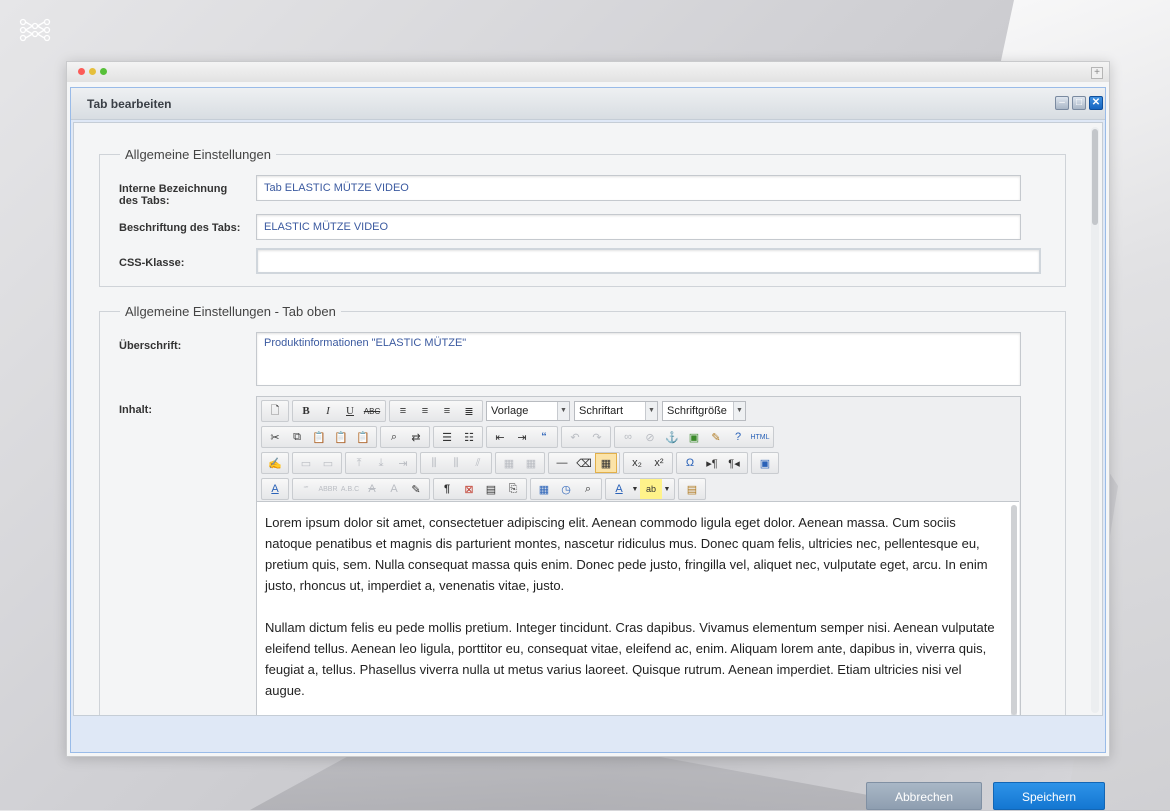 This screenshot has width=1170, height=811. I want to click on align-right-icon: ≡, so click(447, 411).